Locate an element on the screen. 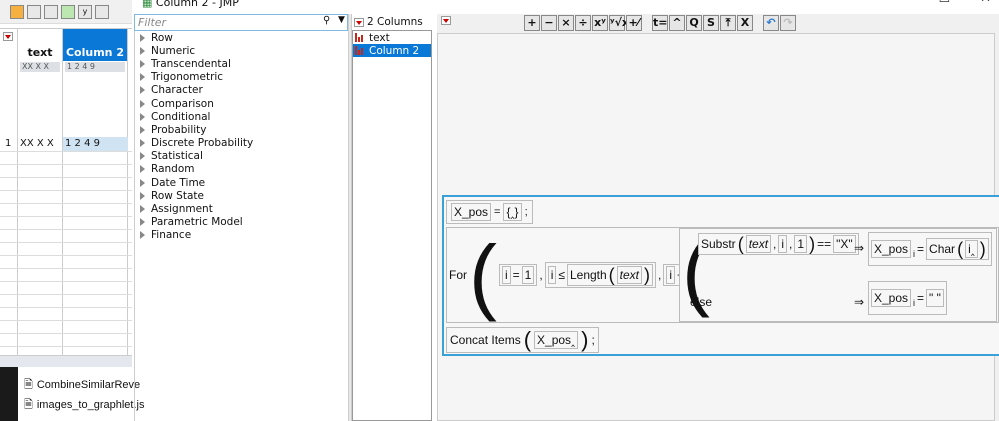 This screenshot has height=421, width=999. subtract-button: − is located at coordinates (549, 22).